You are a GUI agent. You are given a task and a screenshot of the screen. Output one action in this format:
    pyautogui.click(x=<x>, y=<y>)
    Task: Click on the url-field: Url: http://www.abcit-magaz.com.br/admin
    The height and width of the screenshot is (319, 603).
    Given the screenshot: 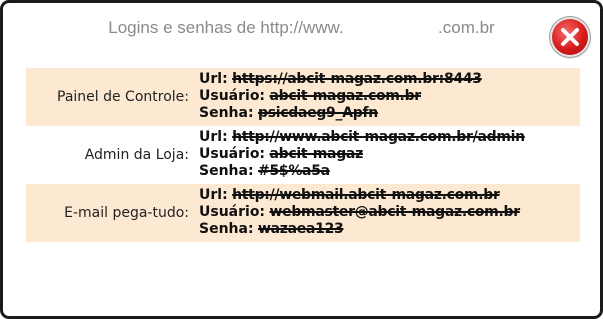 What is the action you would take?
    pyautogui.click(x=362, y=137)
    